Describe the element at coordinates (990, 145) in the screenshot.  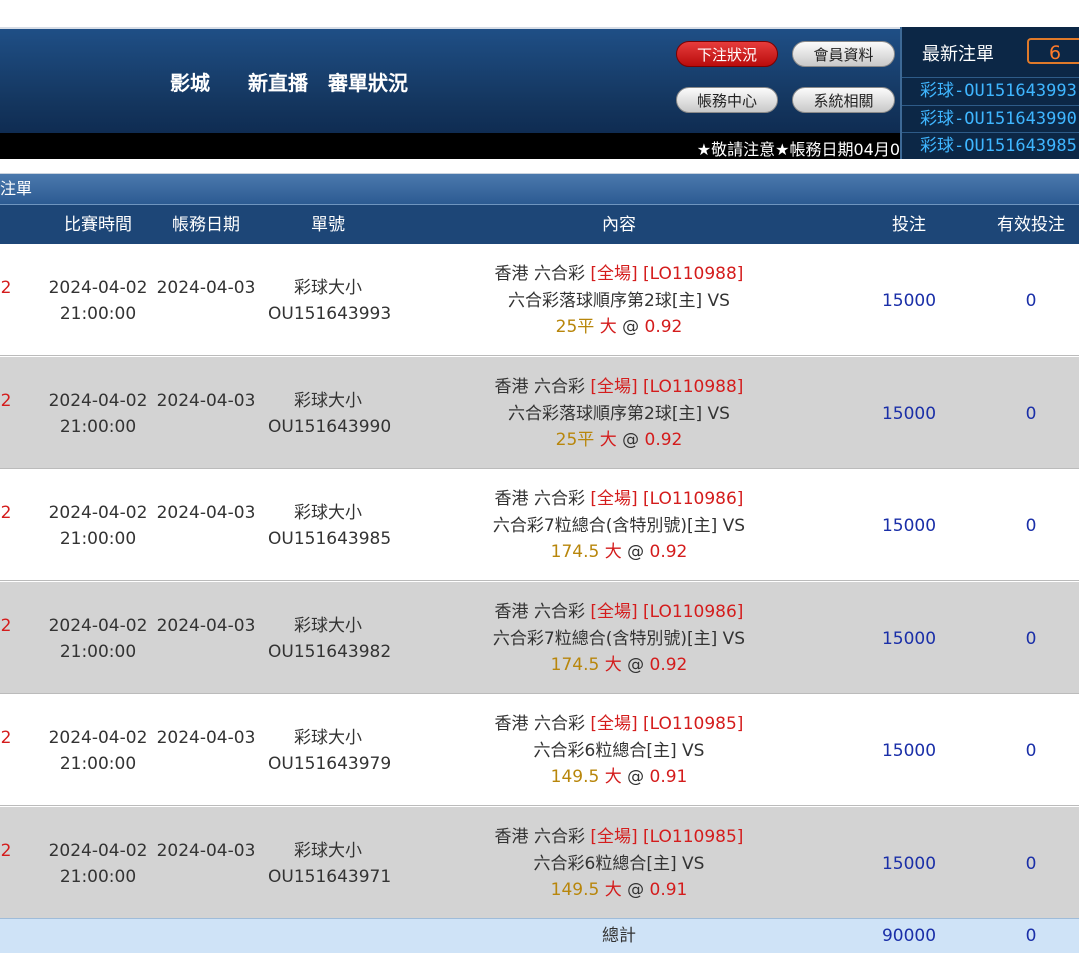
I see `latest-bet-item: 彩球-OU151643985` at that location.